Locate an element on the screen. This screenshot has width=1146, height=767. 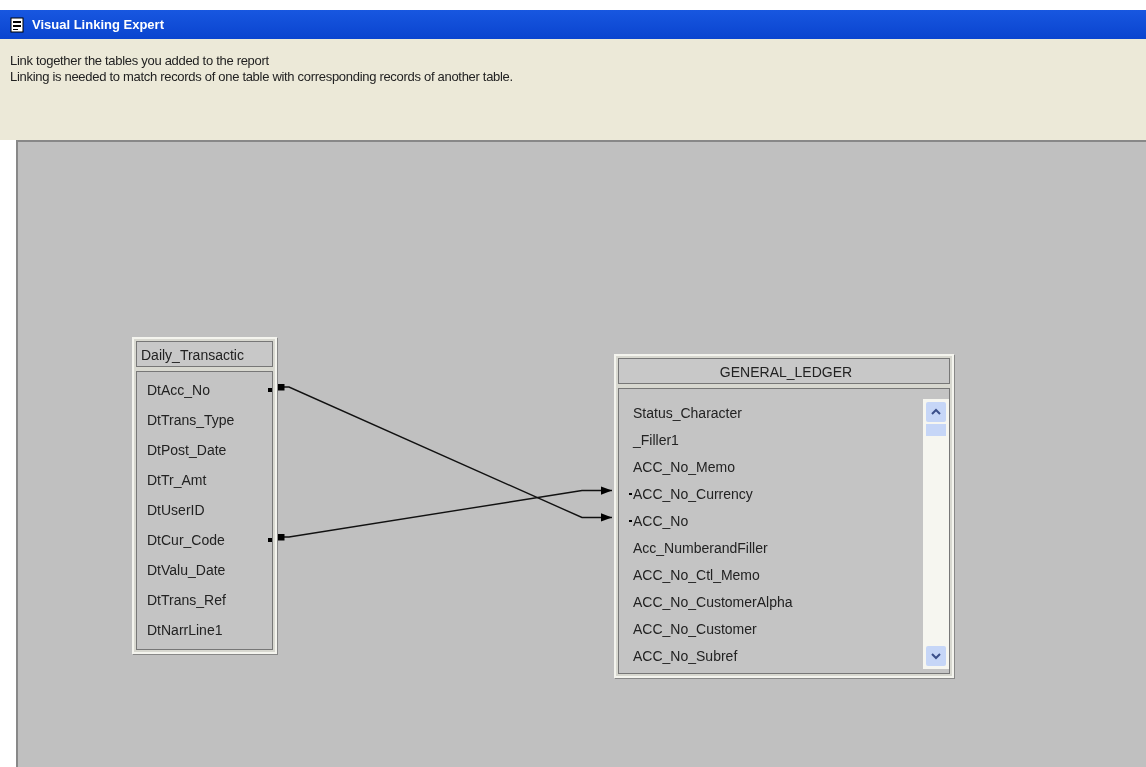
window-title: Visual Linking Expert is located at coordinates (98, 24).